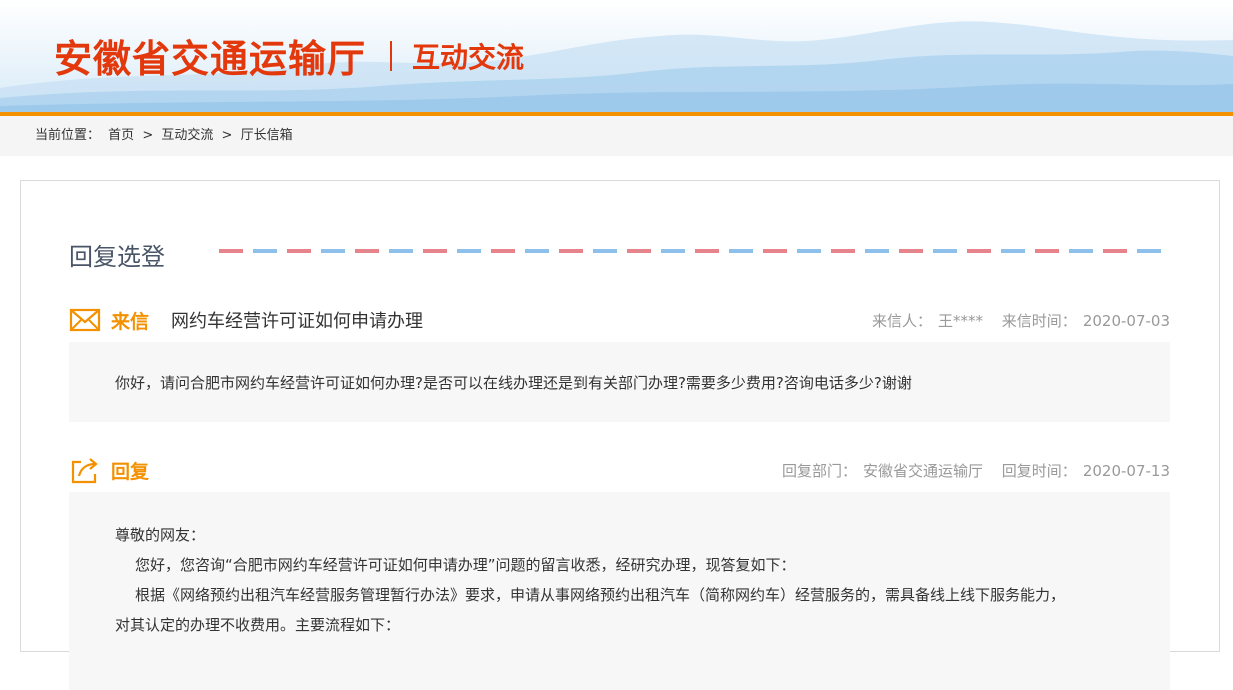 The image size is (1233, 690). I want to click on reply-dept: 安徽省交通运输厅, so click(923, 470).